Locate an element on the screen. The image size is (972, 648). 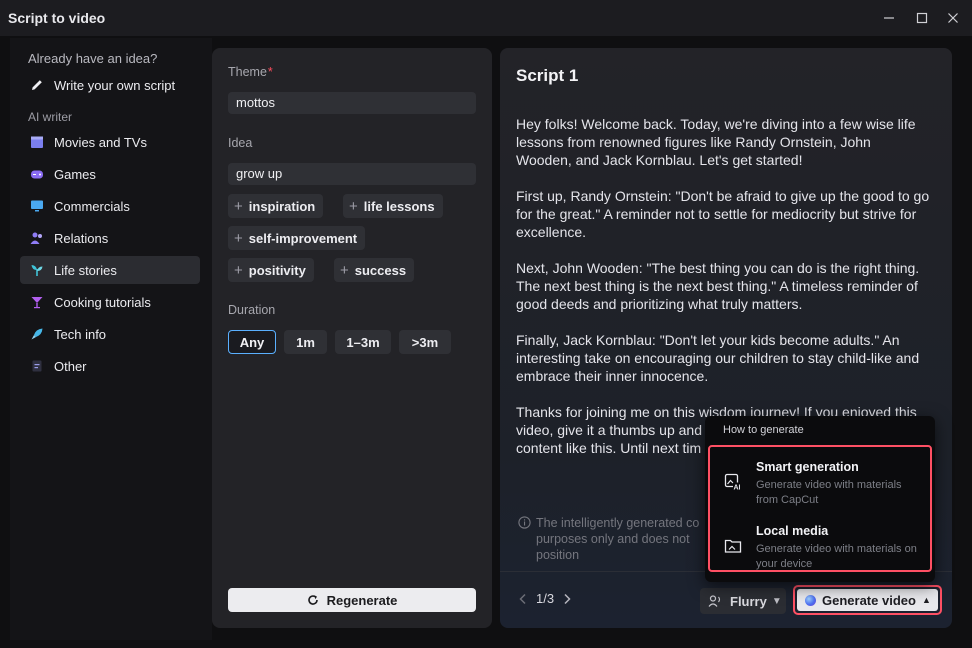
script-pager: 1/3 is located at coordinates (545, 598).